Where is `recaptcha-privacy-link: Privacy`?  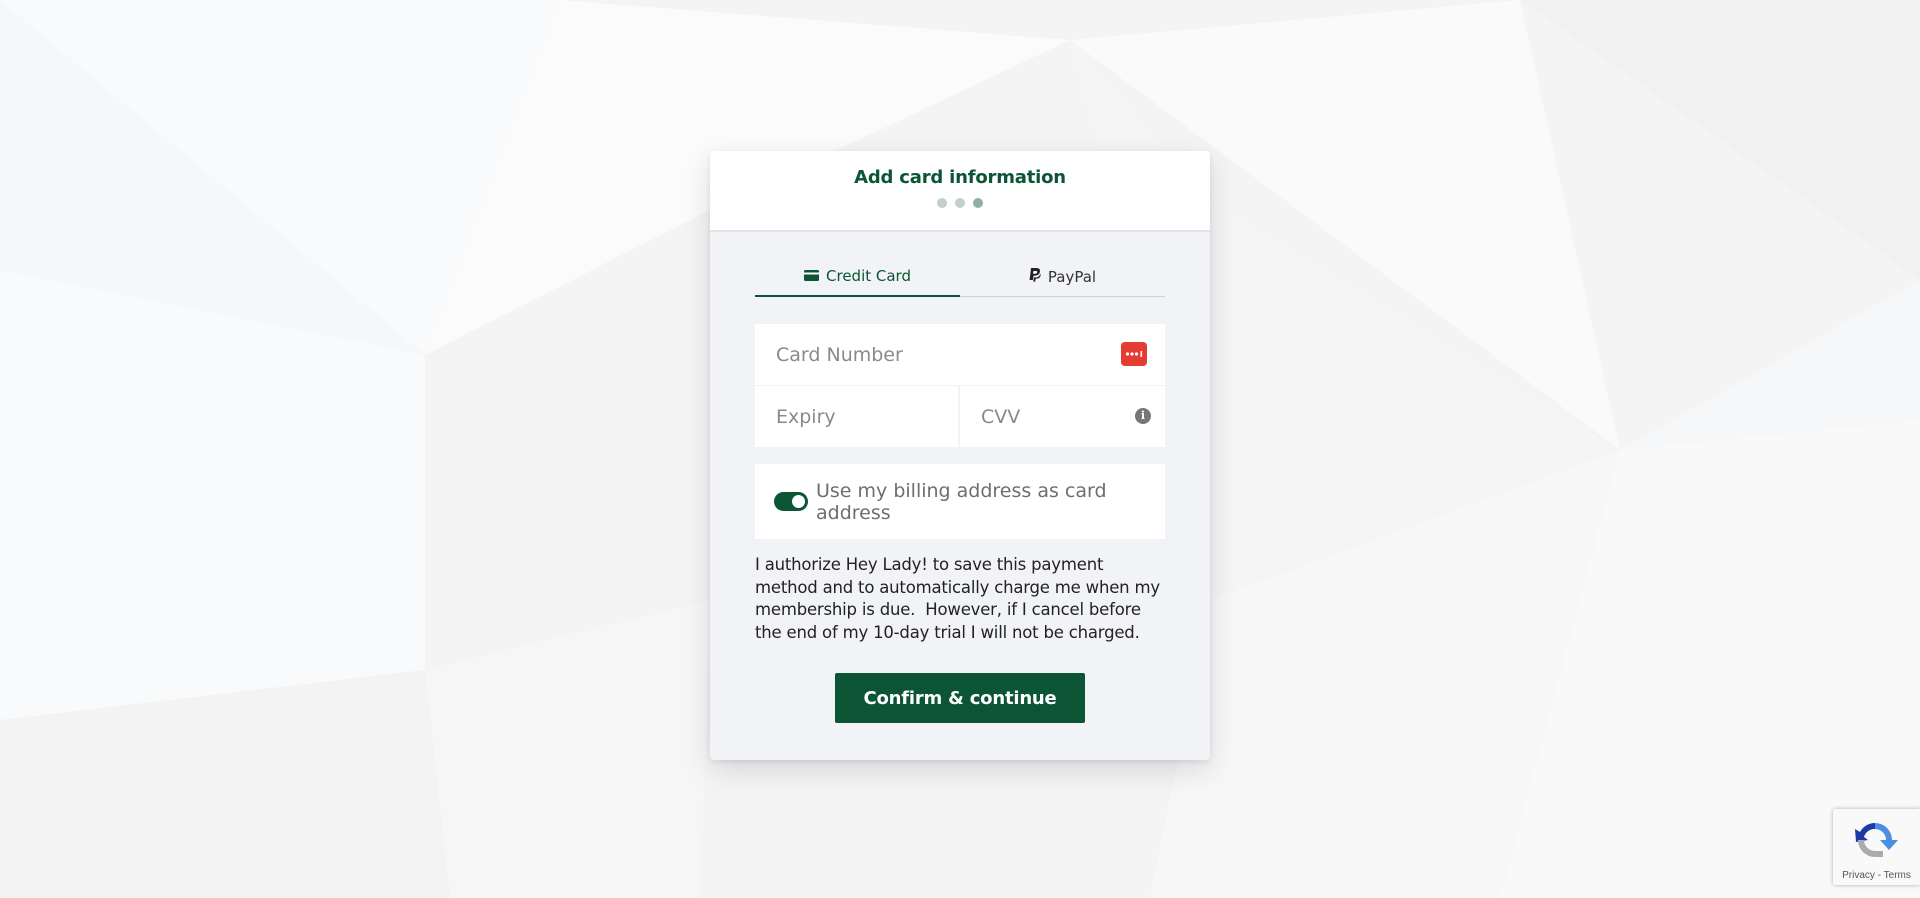 recaptcha-privacy-link: Privacy is located at coordinates (1858, 875).